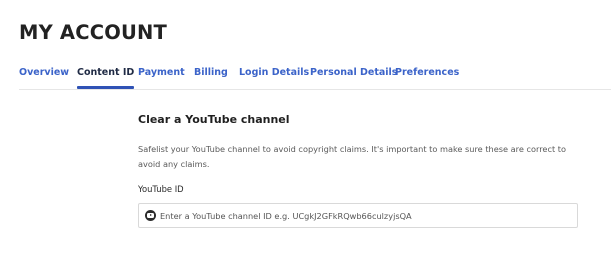 The width and height of the screenshot is (611, 258). I want to click on page-title: MY ACCOUNT, so click(93, 32).